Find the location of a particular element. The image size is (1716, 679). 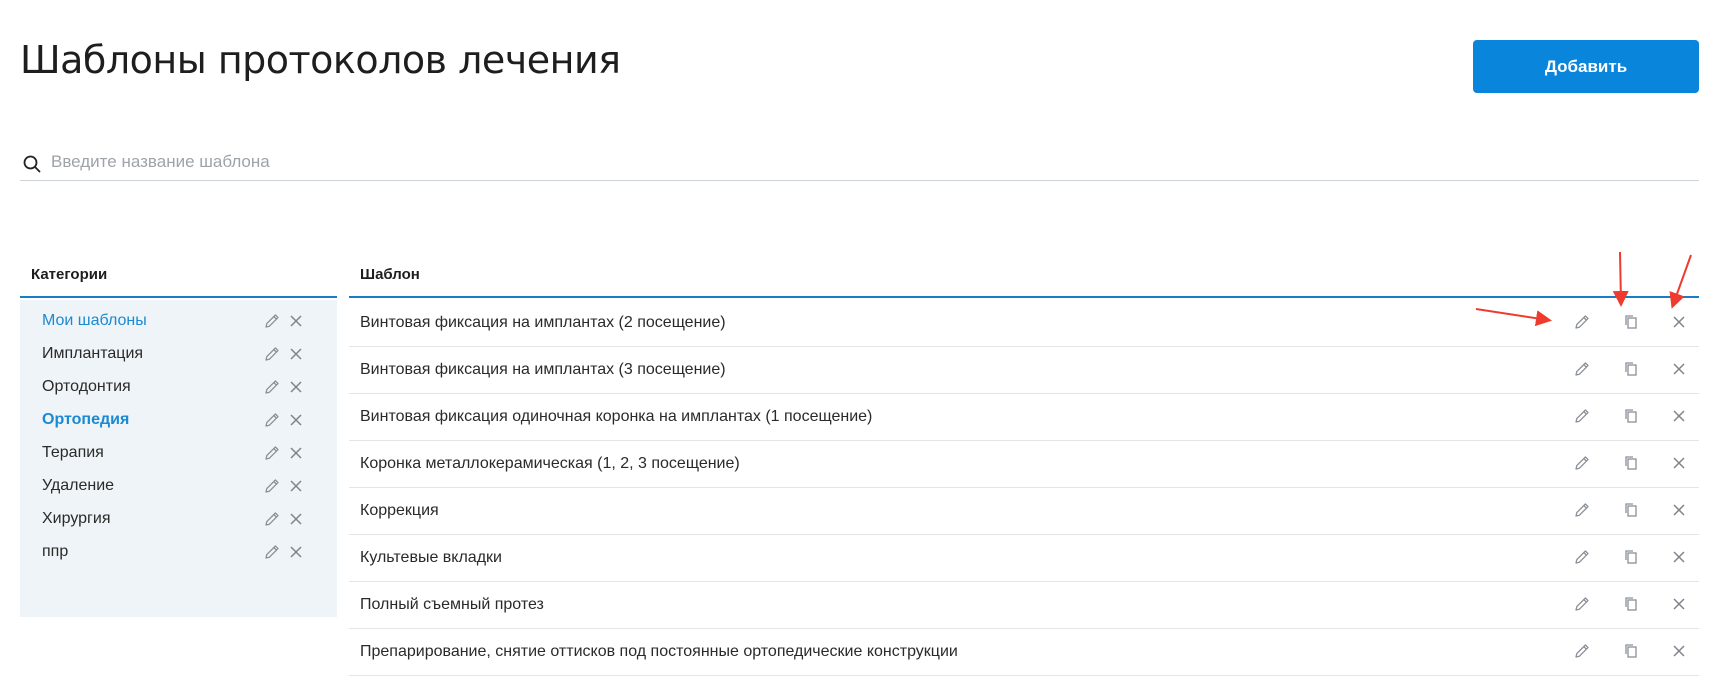

category-item: Хирургия is located at coordinates (178, 519).